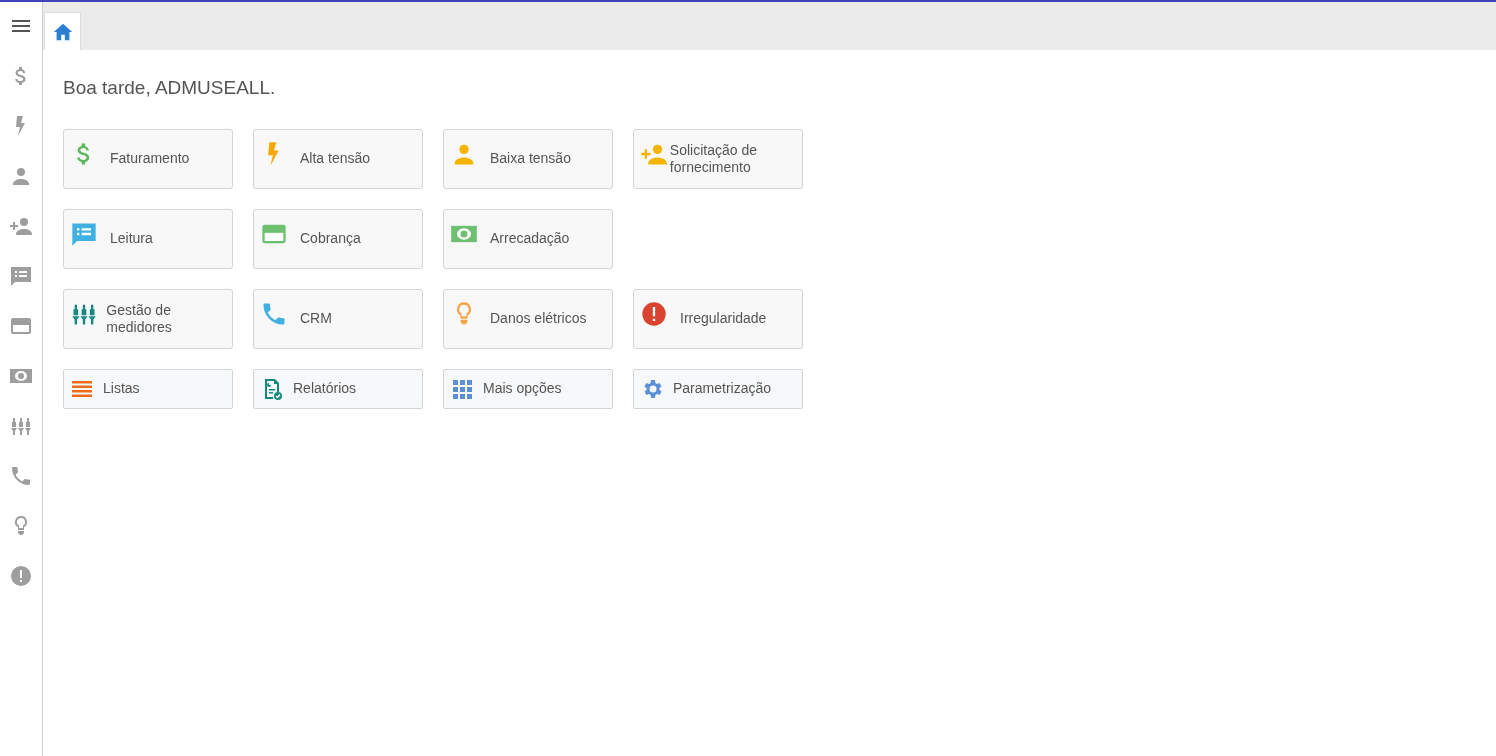  Describe the element at coordinates (338, 238) in the screenshot. I see `module-tile: Cobrança` at that location.